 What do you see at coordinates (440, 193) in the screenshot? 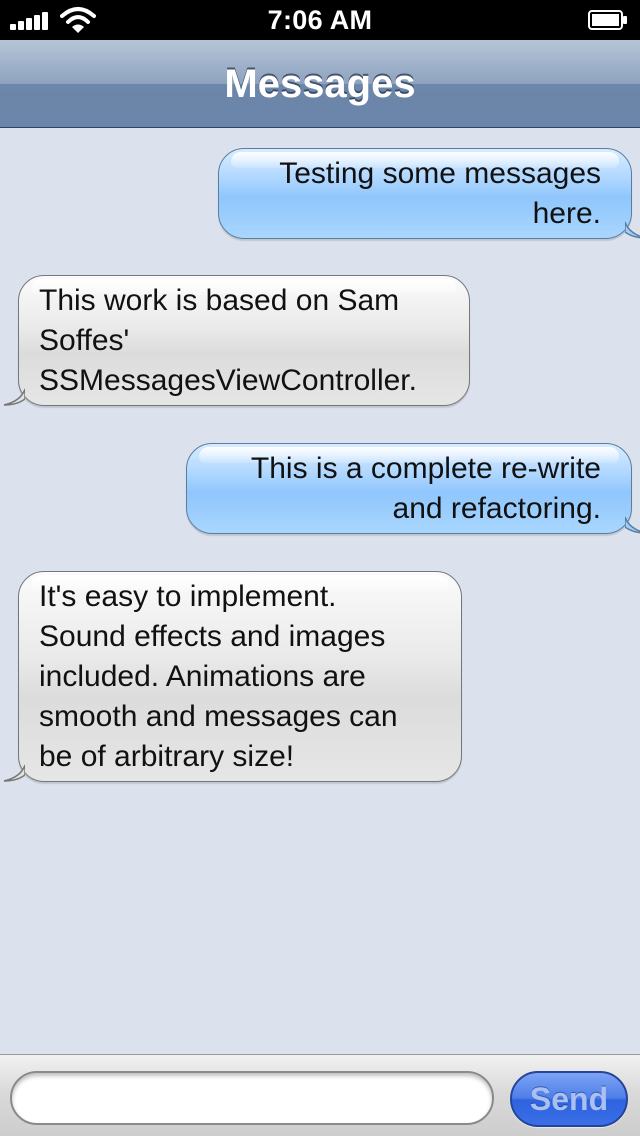
I see `message-text: Testing some messages here.` at bounding box center [440, 193].